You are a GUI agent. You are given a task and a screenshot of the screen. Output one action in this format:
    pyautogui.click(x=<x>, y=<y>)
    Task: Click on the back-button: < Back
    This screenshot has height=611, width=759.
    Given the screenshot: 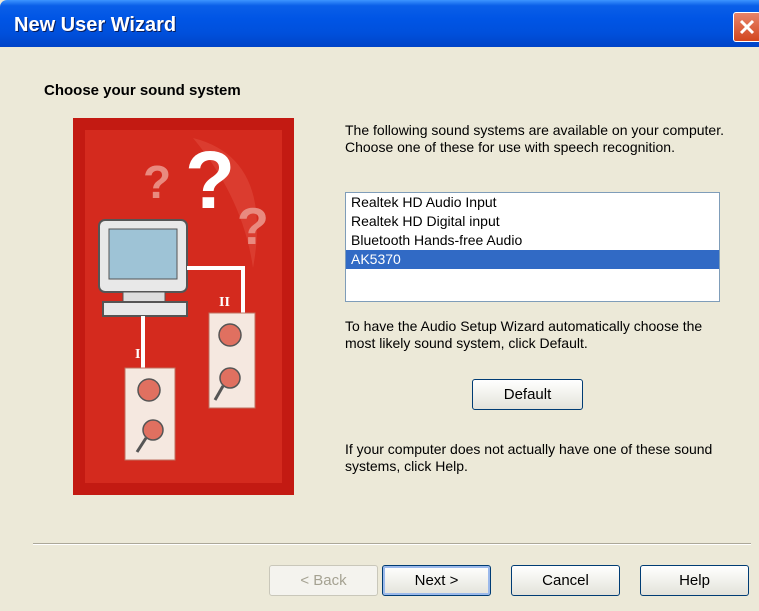 What is the action you would take?
    pyautogui.click(x=323, y=580)
    